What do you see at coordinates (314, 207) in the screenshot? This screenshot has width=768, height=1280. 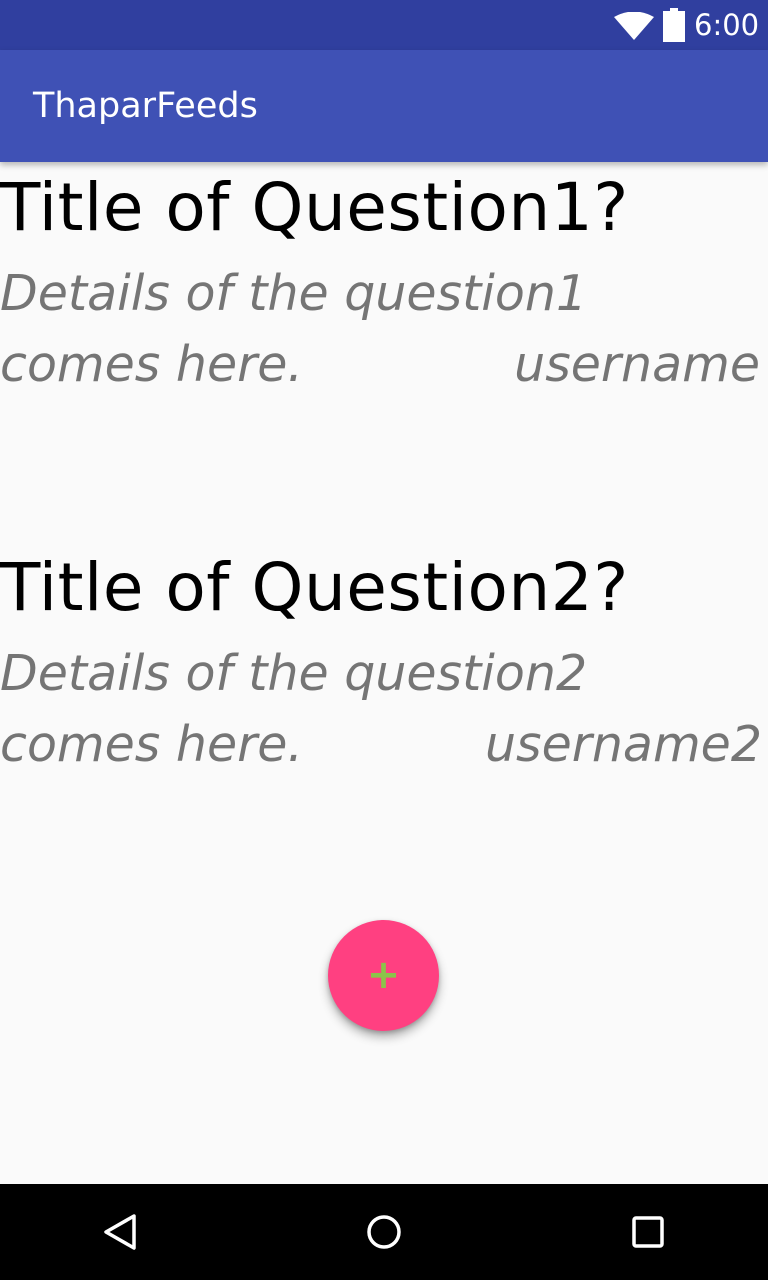 I see `question-title: Title of Question1?` at bounding box center [314, 207].